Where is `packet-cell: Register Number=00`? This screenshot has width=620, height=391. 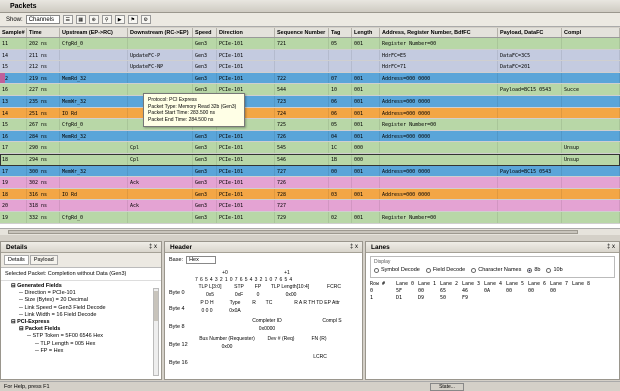
packet-cell: Register Number=00 is located at coordinates (439, 43).